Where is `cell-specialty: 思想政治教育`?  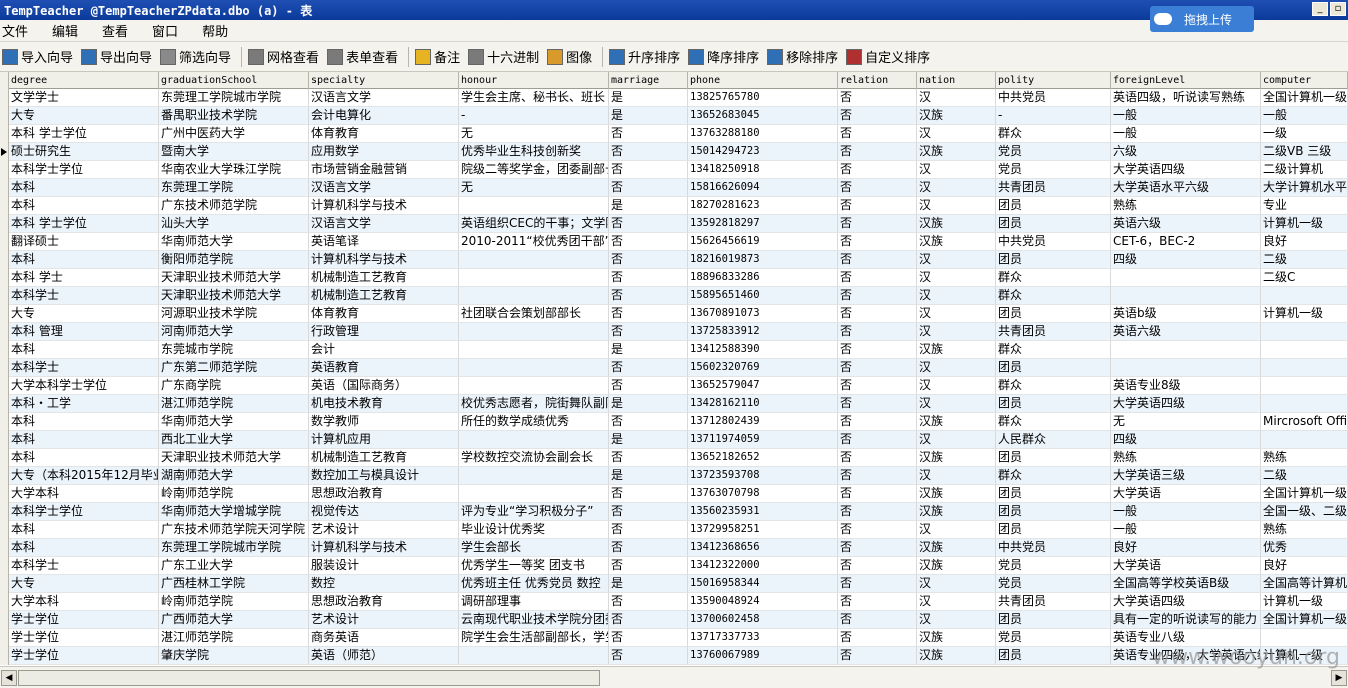
cell-specialty: 思想政治教育 is located at coordinates (384, 494).